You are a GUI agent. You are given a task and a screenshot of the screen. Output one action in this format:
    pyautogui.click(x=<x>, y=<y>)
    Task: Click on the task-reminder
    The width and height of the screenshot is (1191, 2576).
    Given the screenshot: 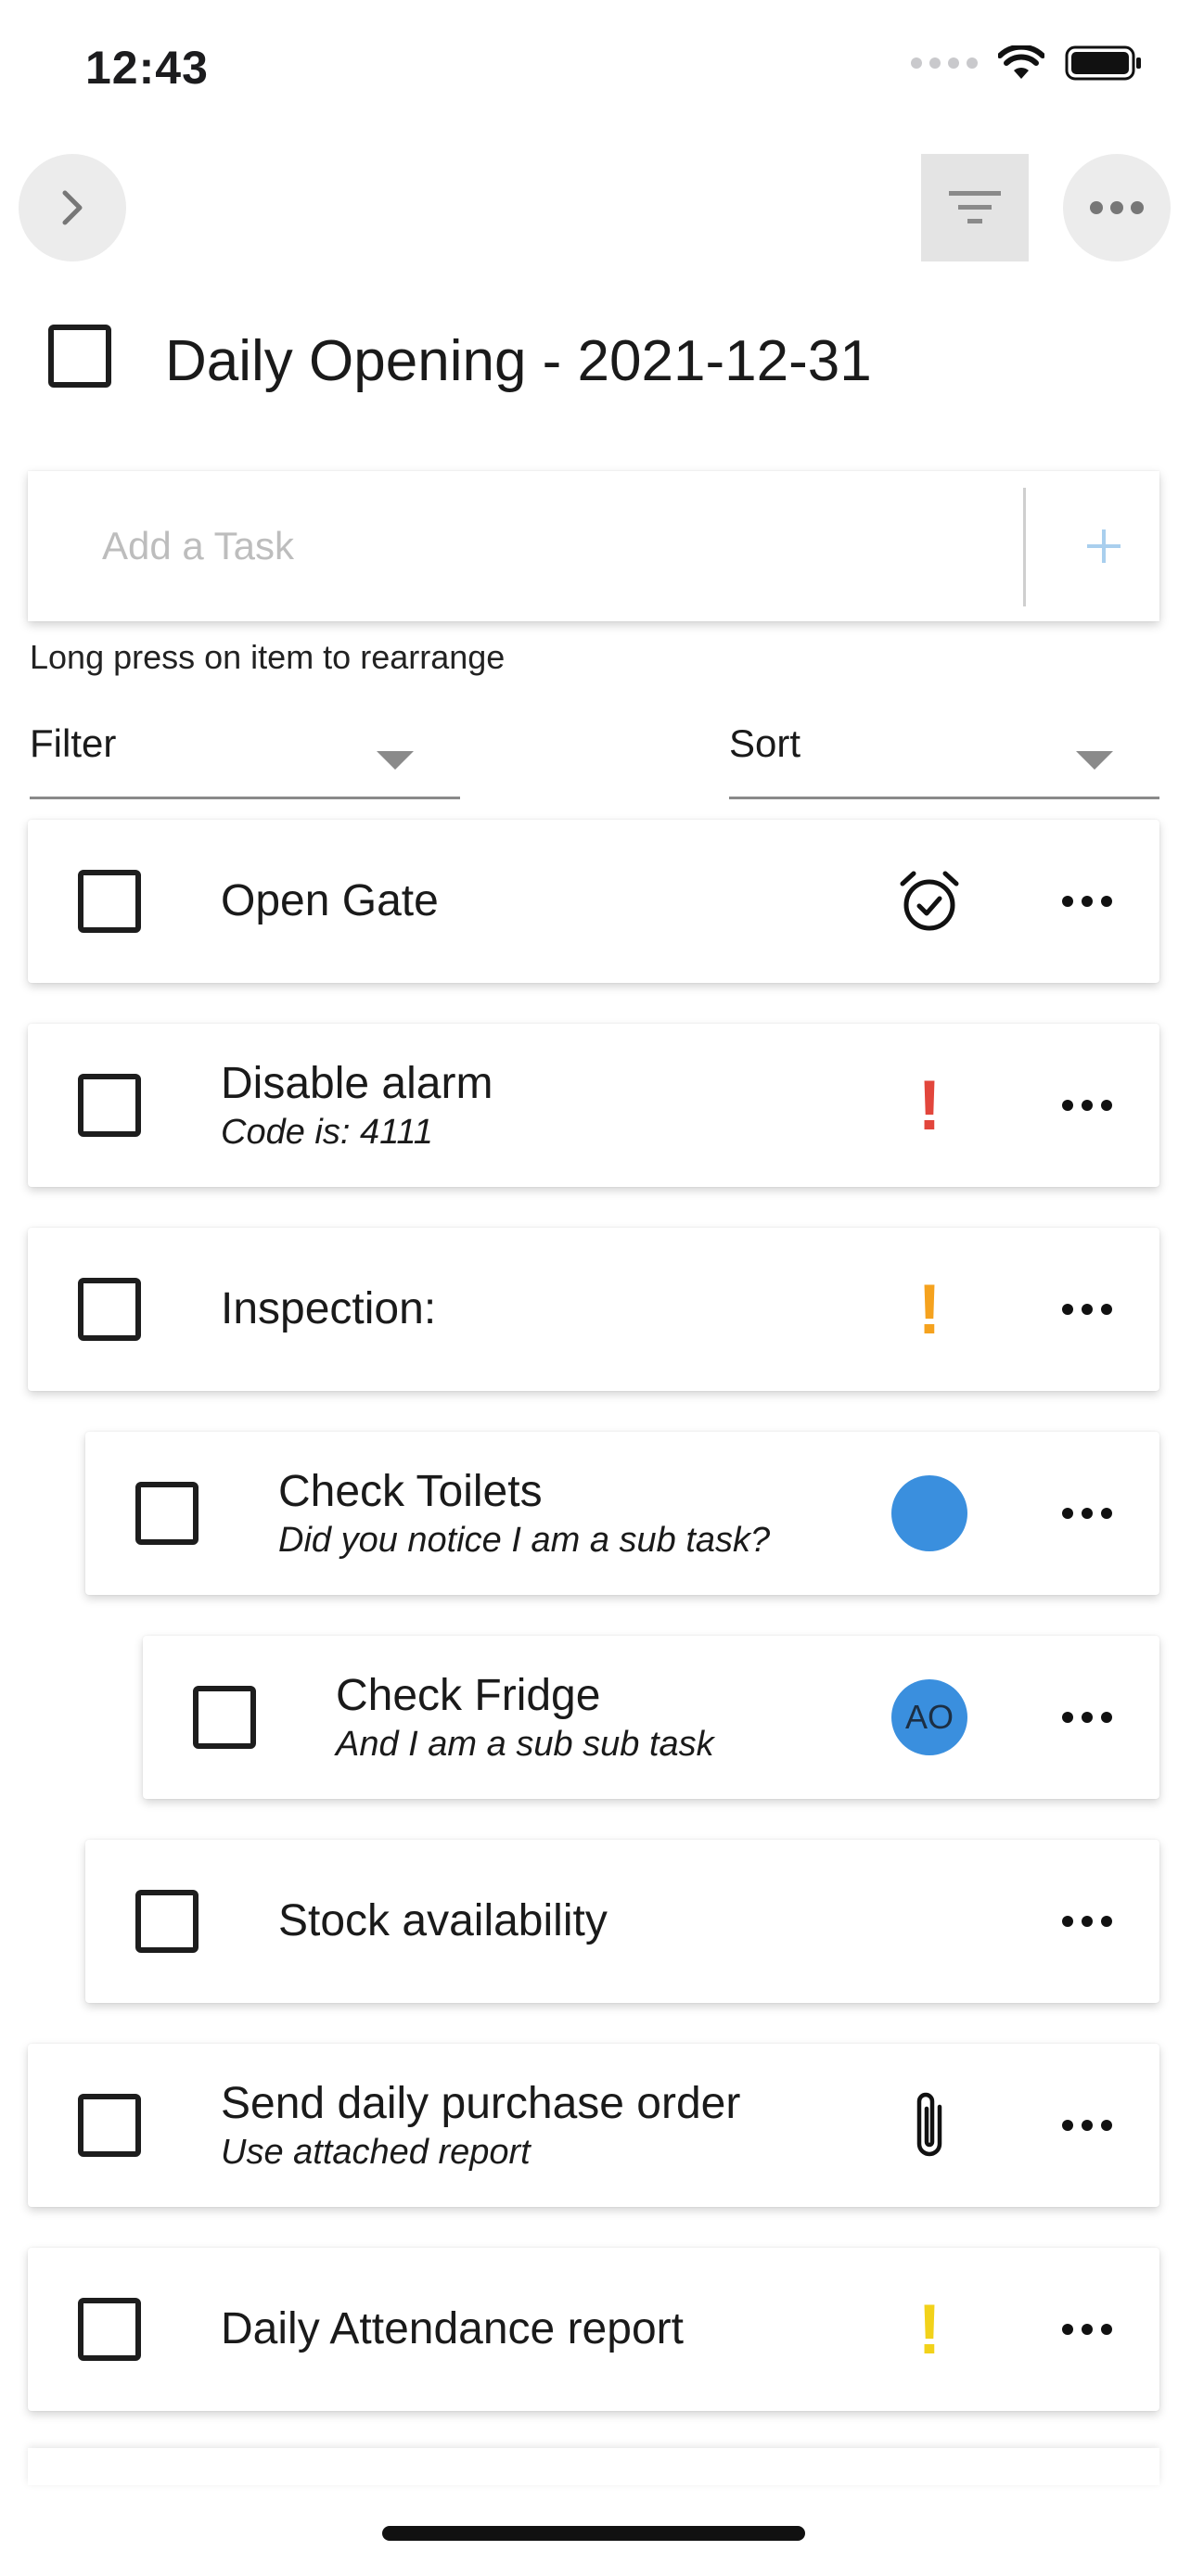 What is the action you would take?
    pyautogui.click(x=929, y=901)
    